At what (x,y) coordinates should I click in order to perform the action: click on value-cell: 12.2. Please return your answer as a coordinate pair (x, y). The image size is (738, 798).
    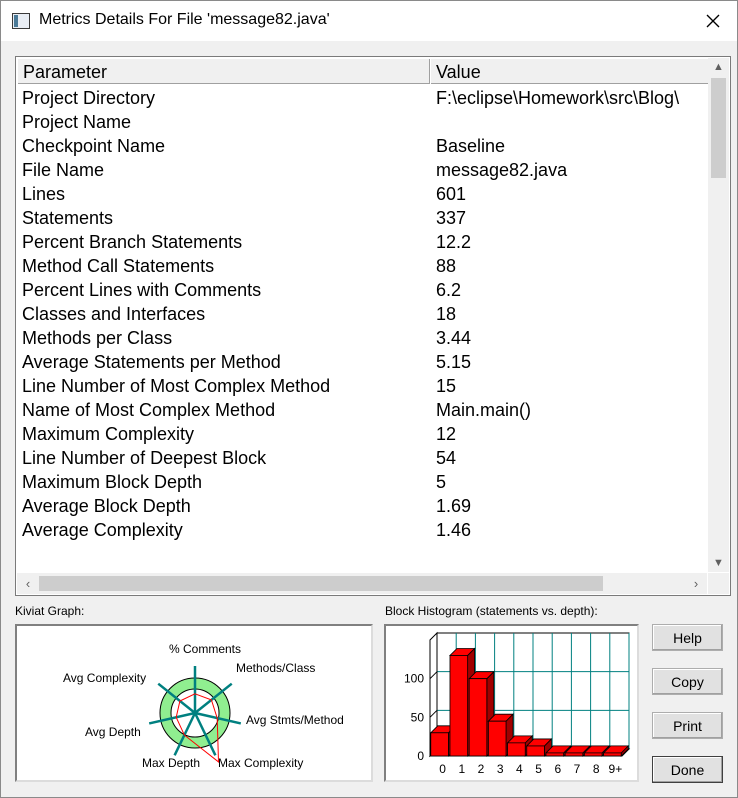
    Looking at the image, I should click on (454, 242).